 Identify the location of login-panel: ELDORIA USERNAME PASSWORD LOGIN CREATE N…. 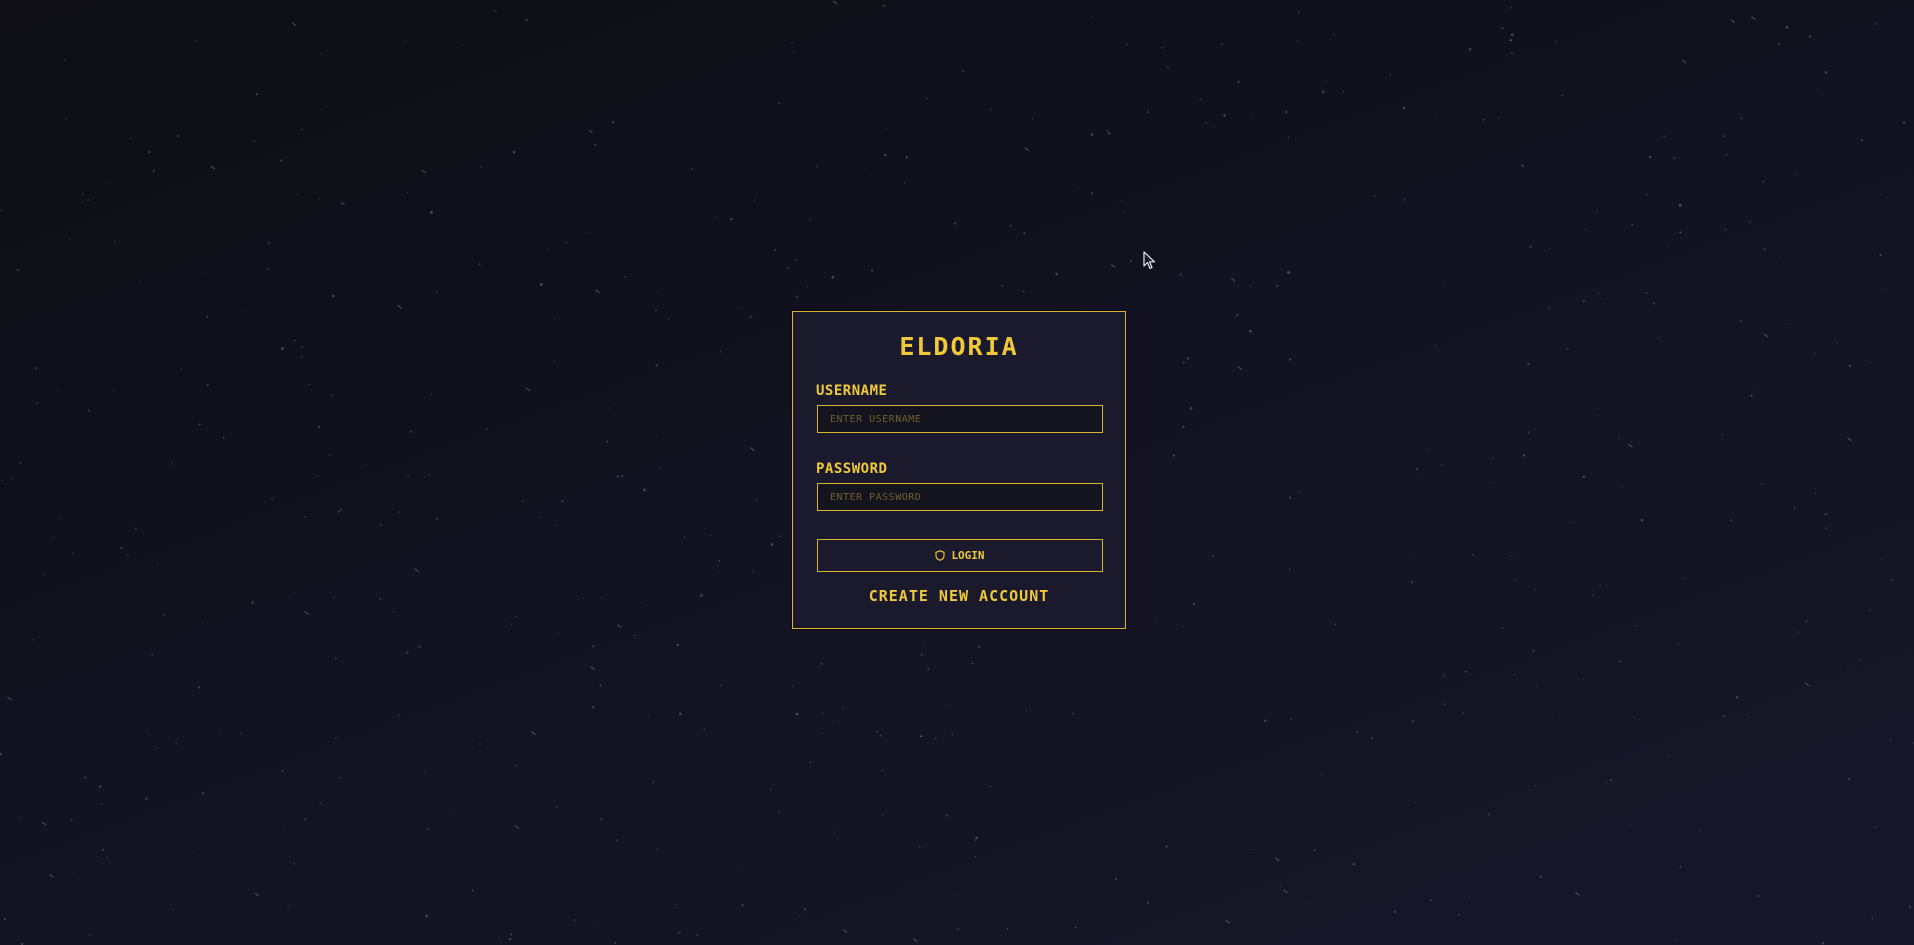
(959, 470).